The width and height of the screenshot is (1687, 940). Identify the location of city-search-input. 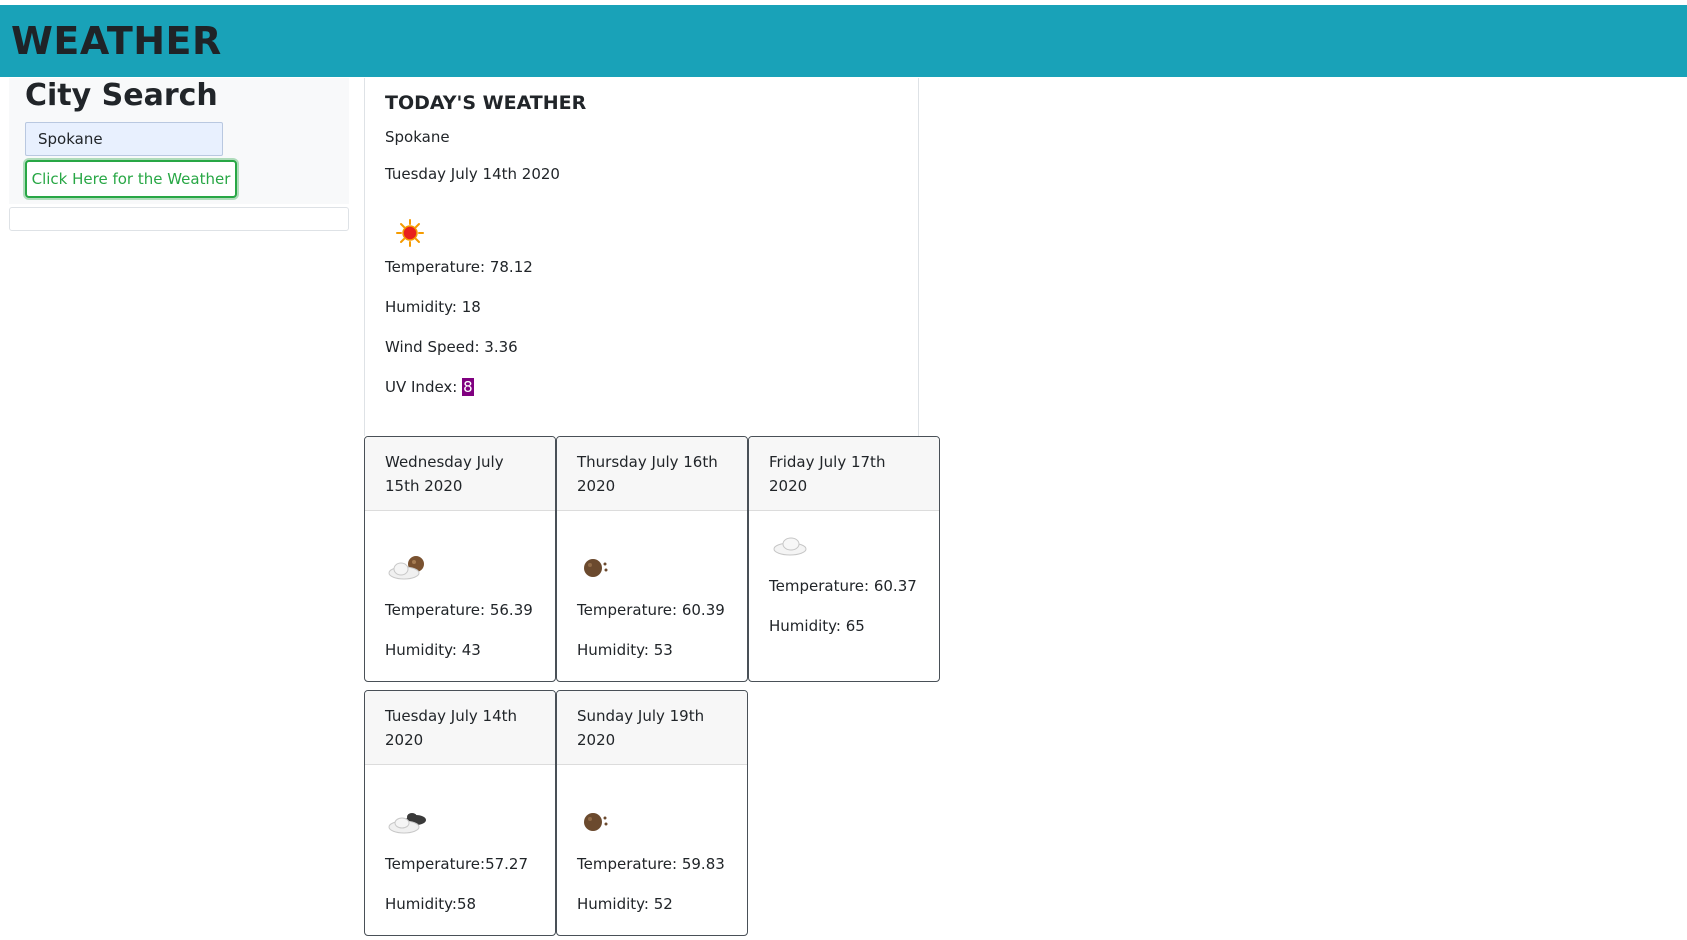
(124, 139).